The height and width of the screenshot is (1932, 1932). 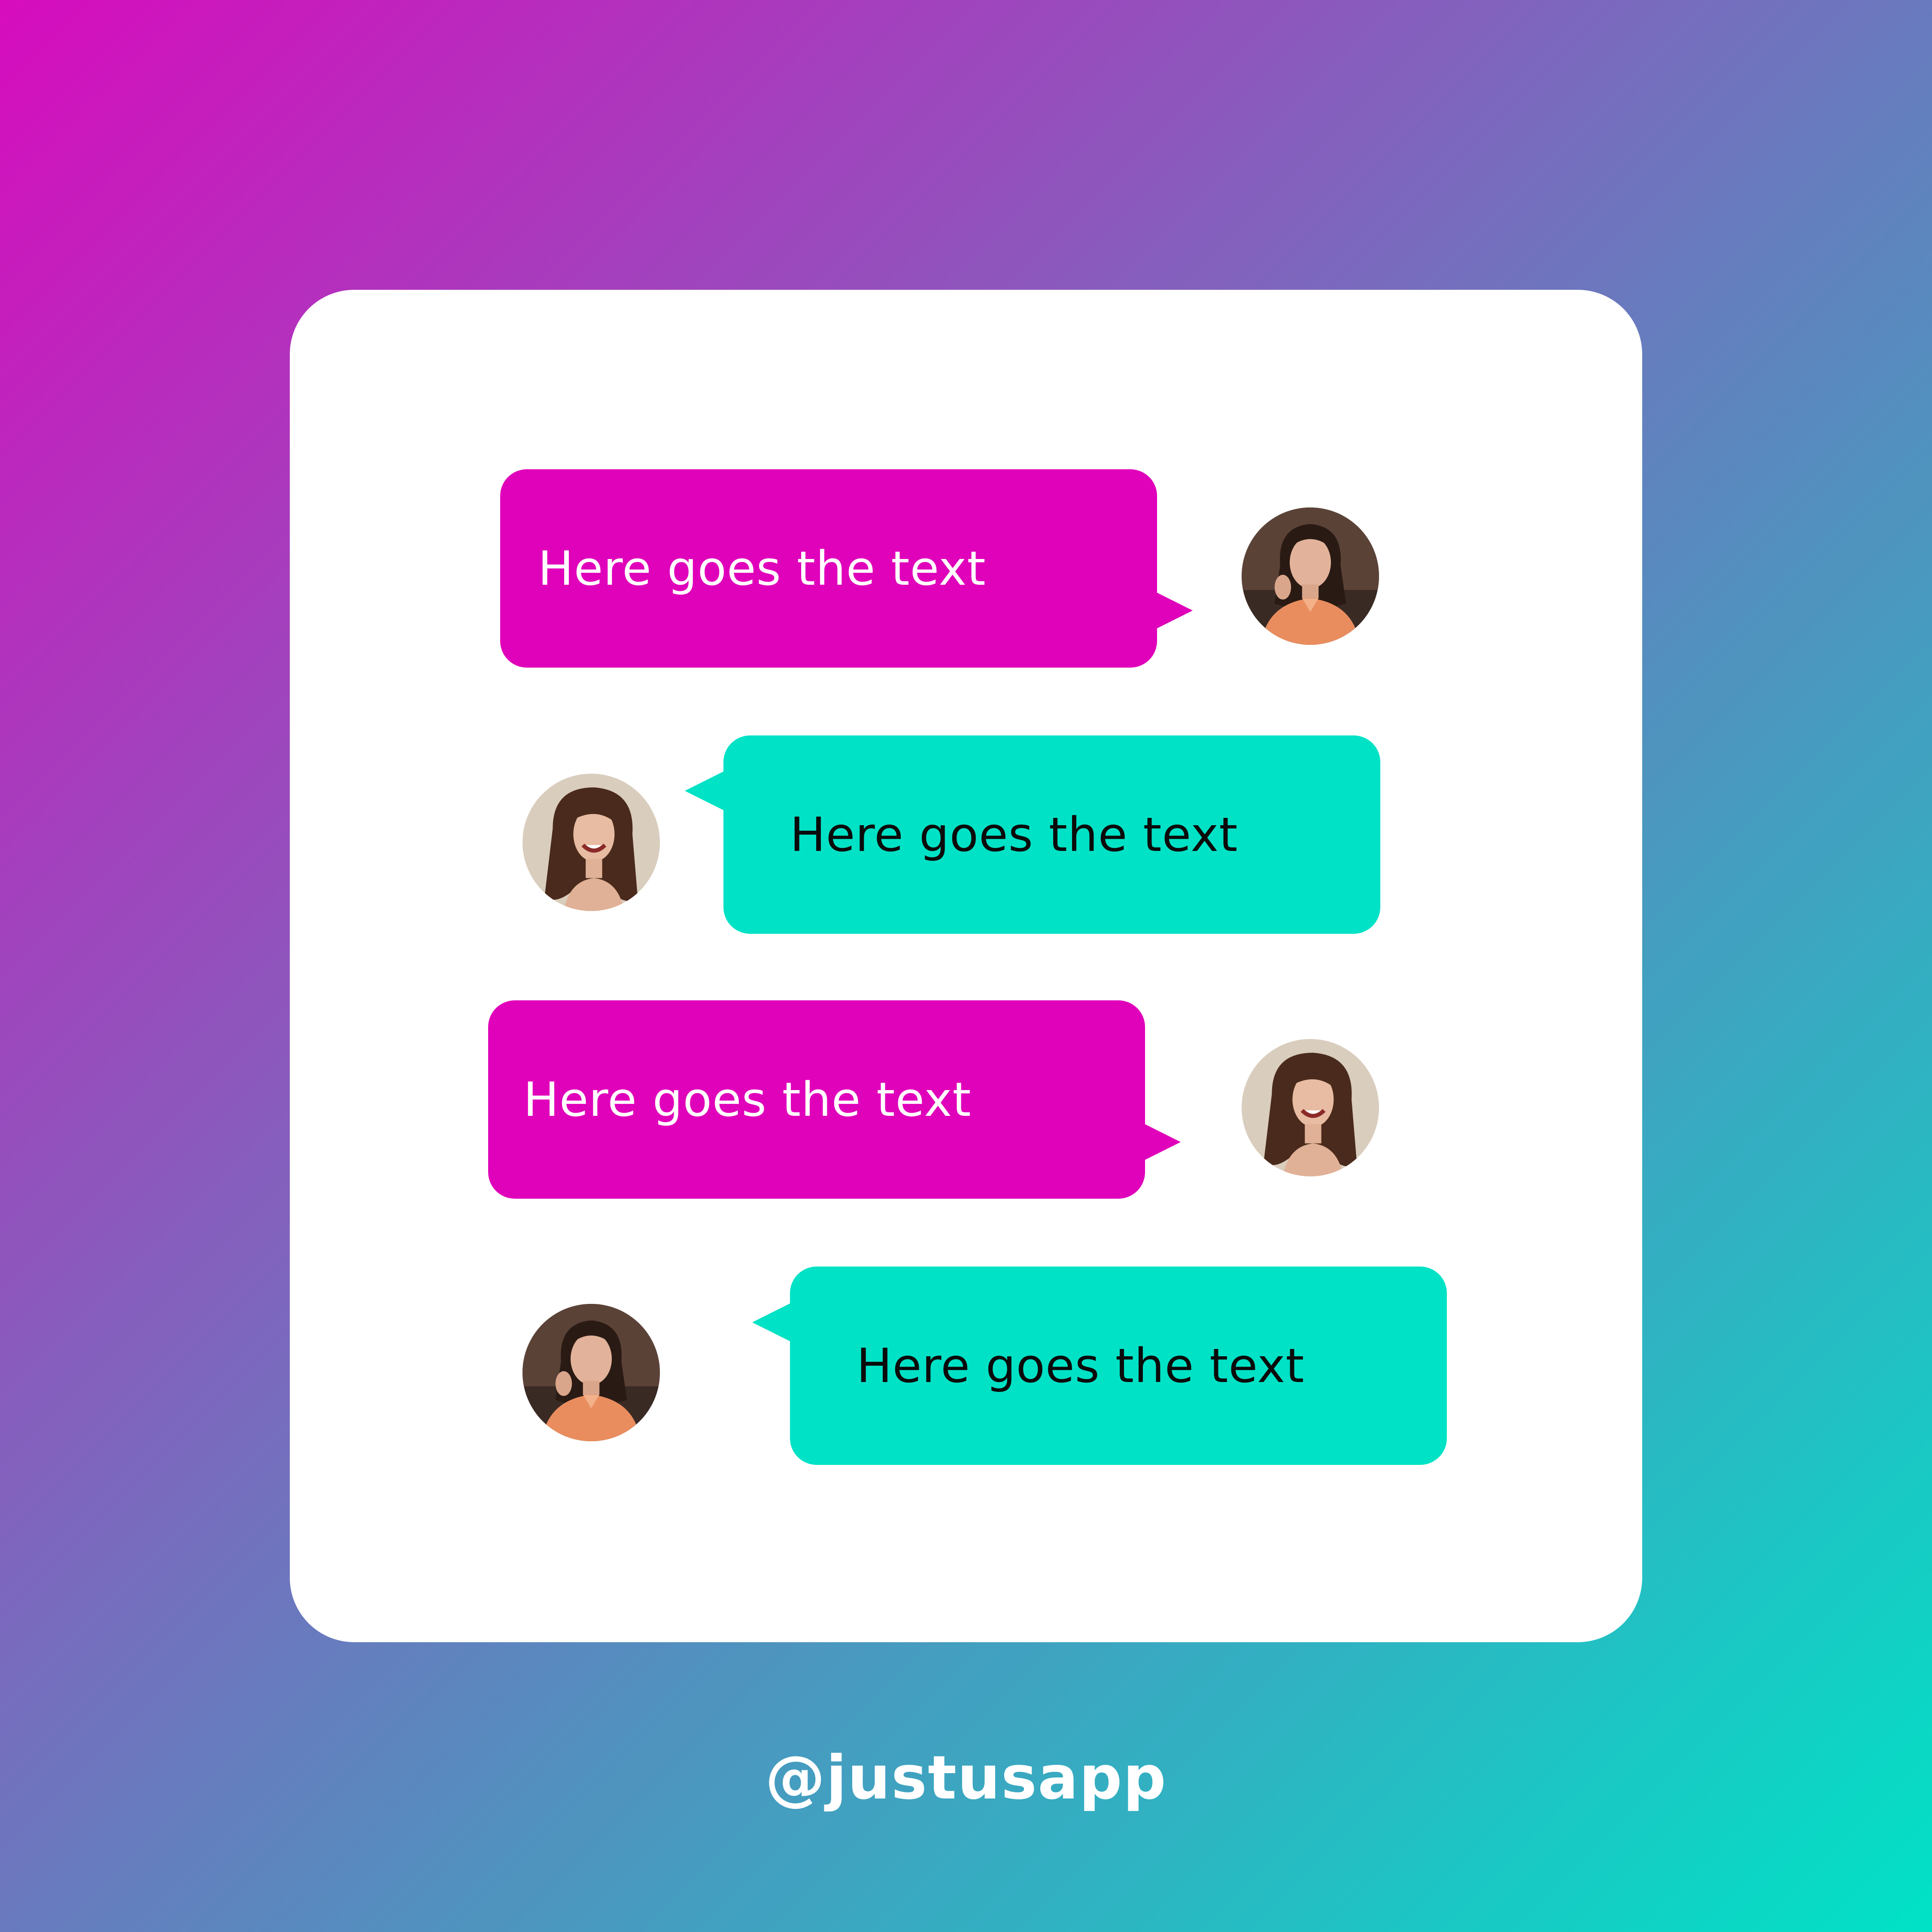 I want to click on account-handle: @justusapp, so click(x=966, y=1778).